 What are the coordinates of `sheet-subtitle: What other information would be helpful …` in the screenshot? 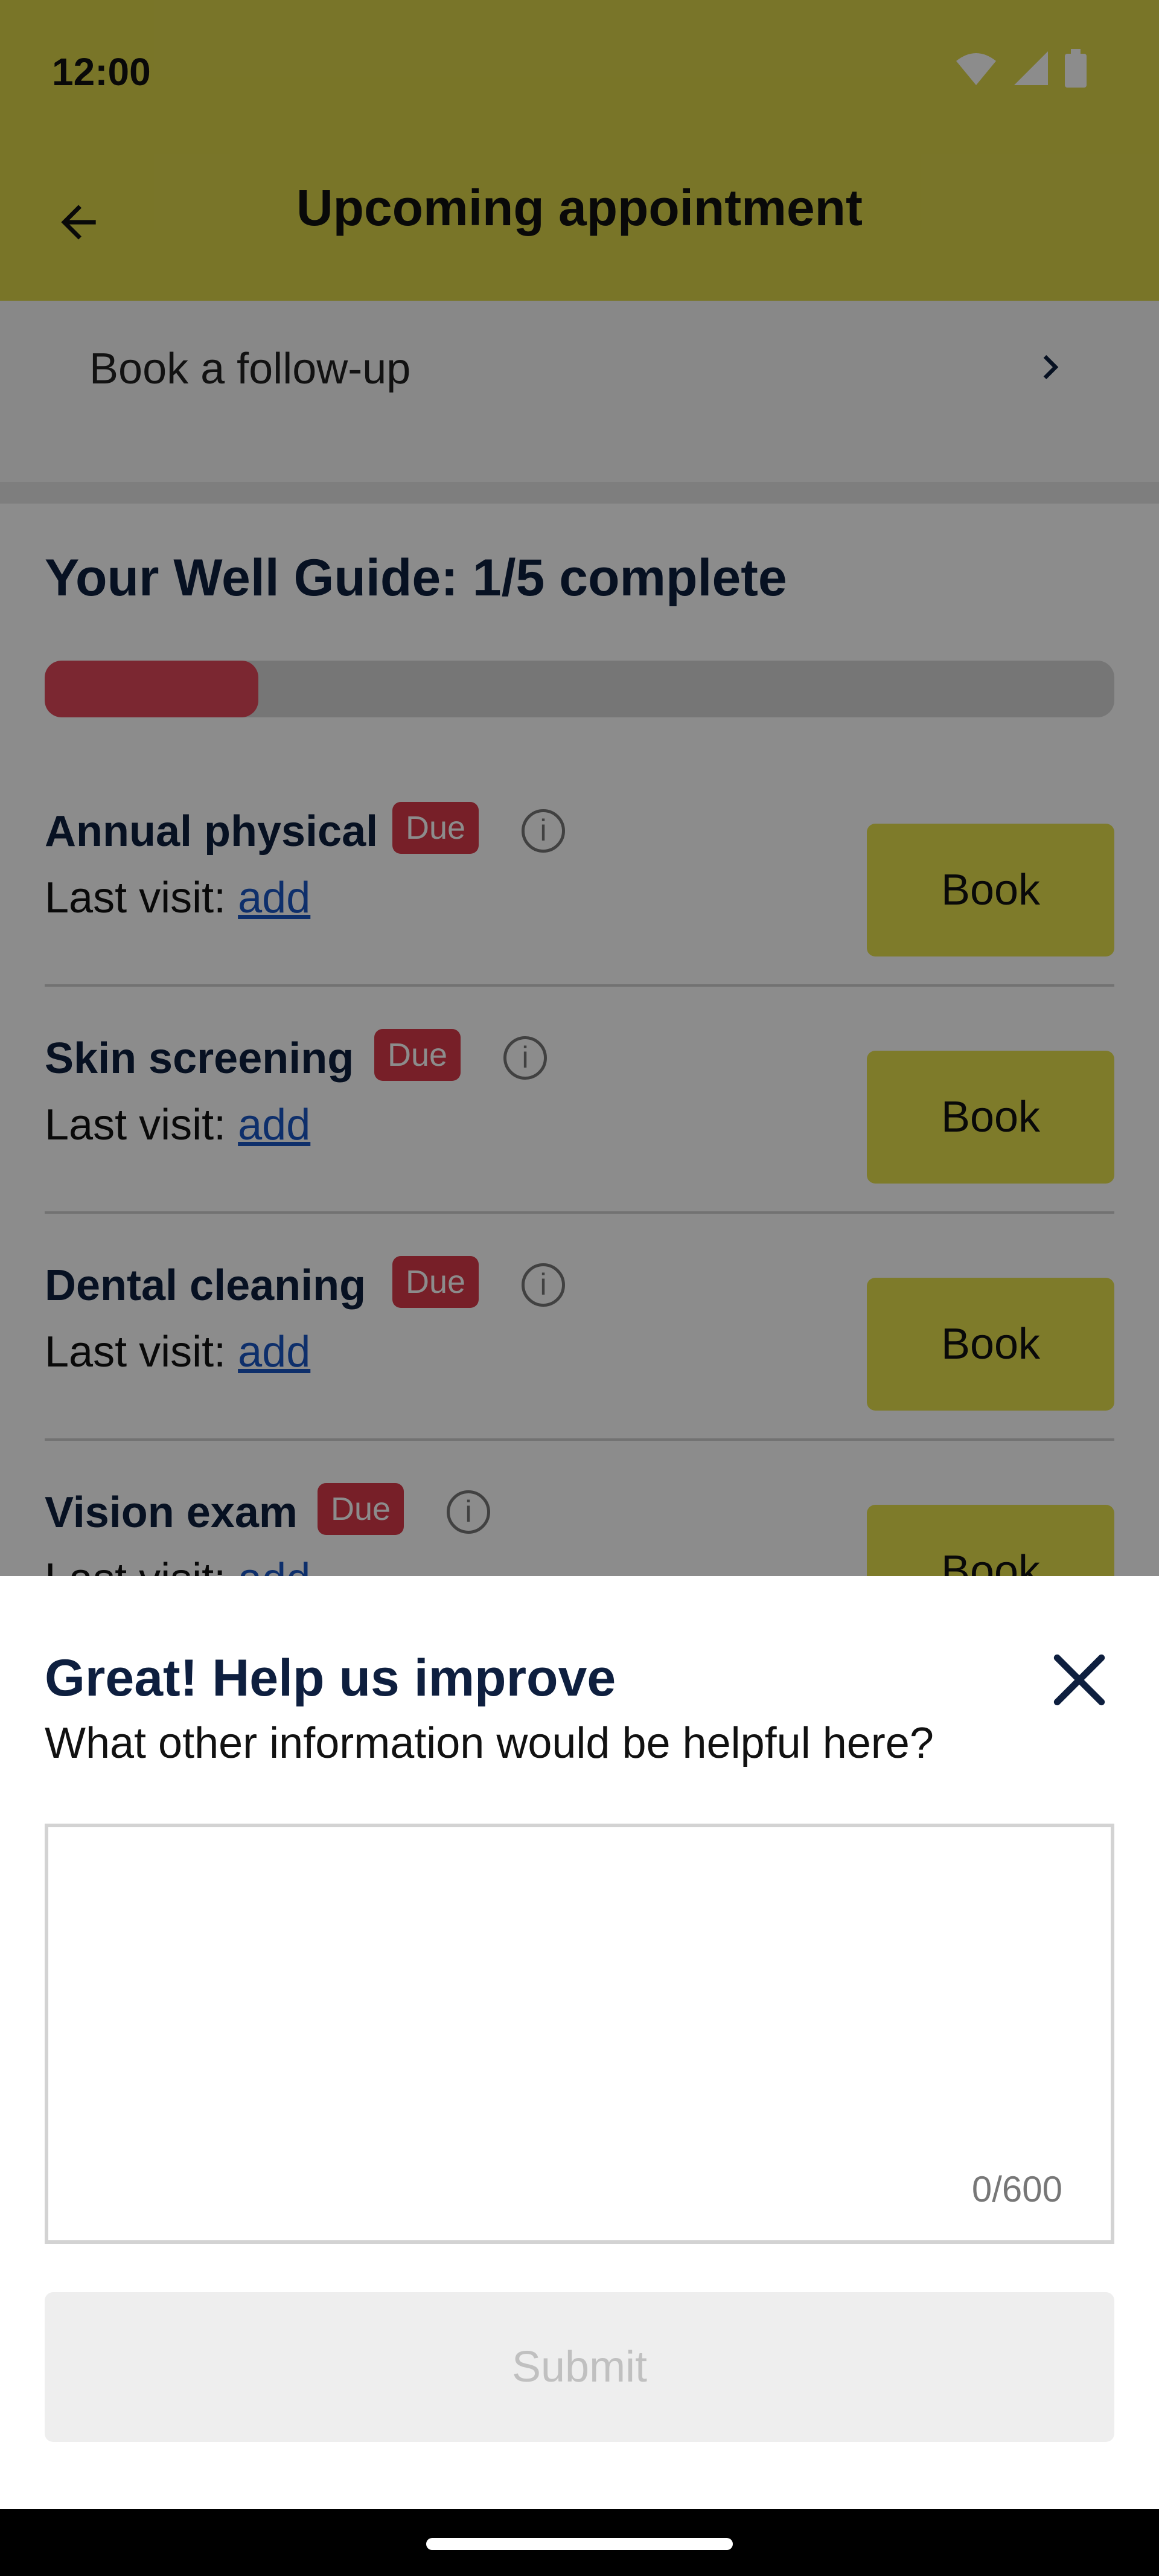 It's located at (489, 1743).